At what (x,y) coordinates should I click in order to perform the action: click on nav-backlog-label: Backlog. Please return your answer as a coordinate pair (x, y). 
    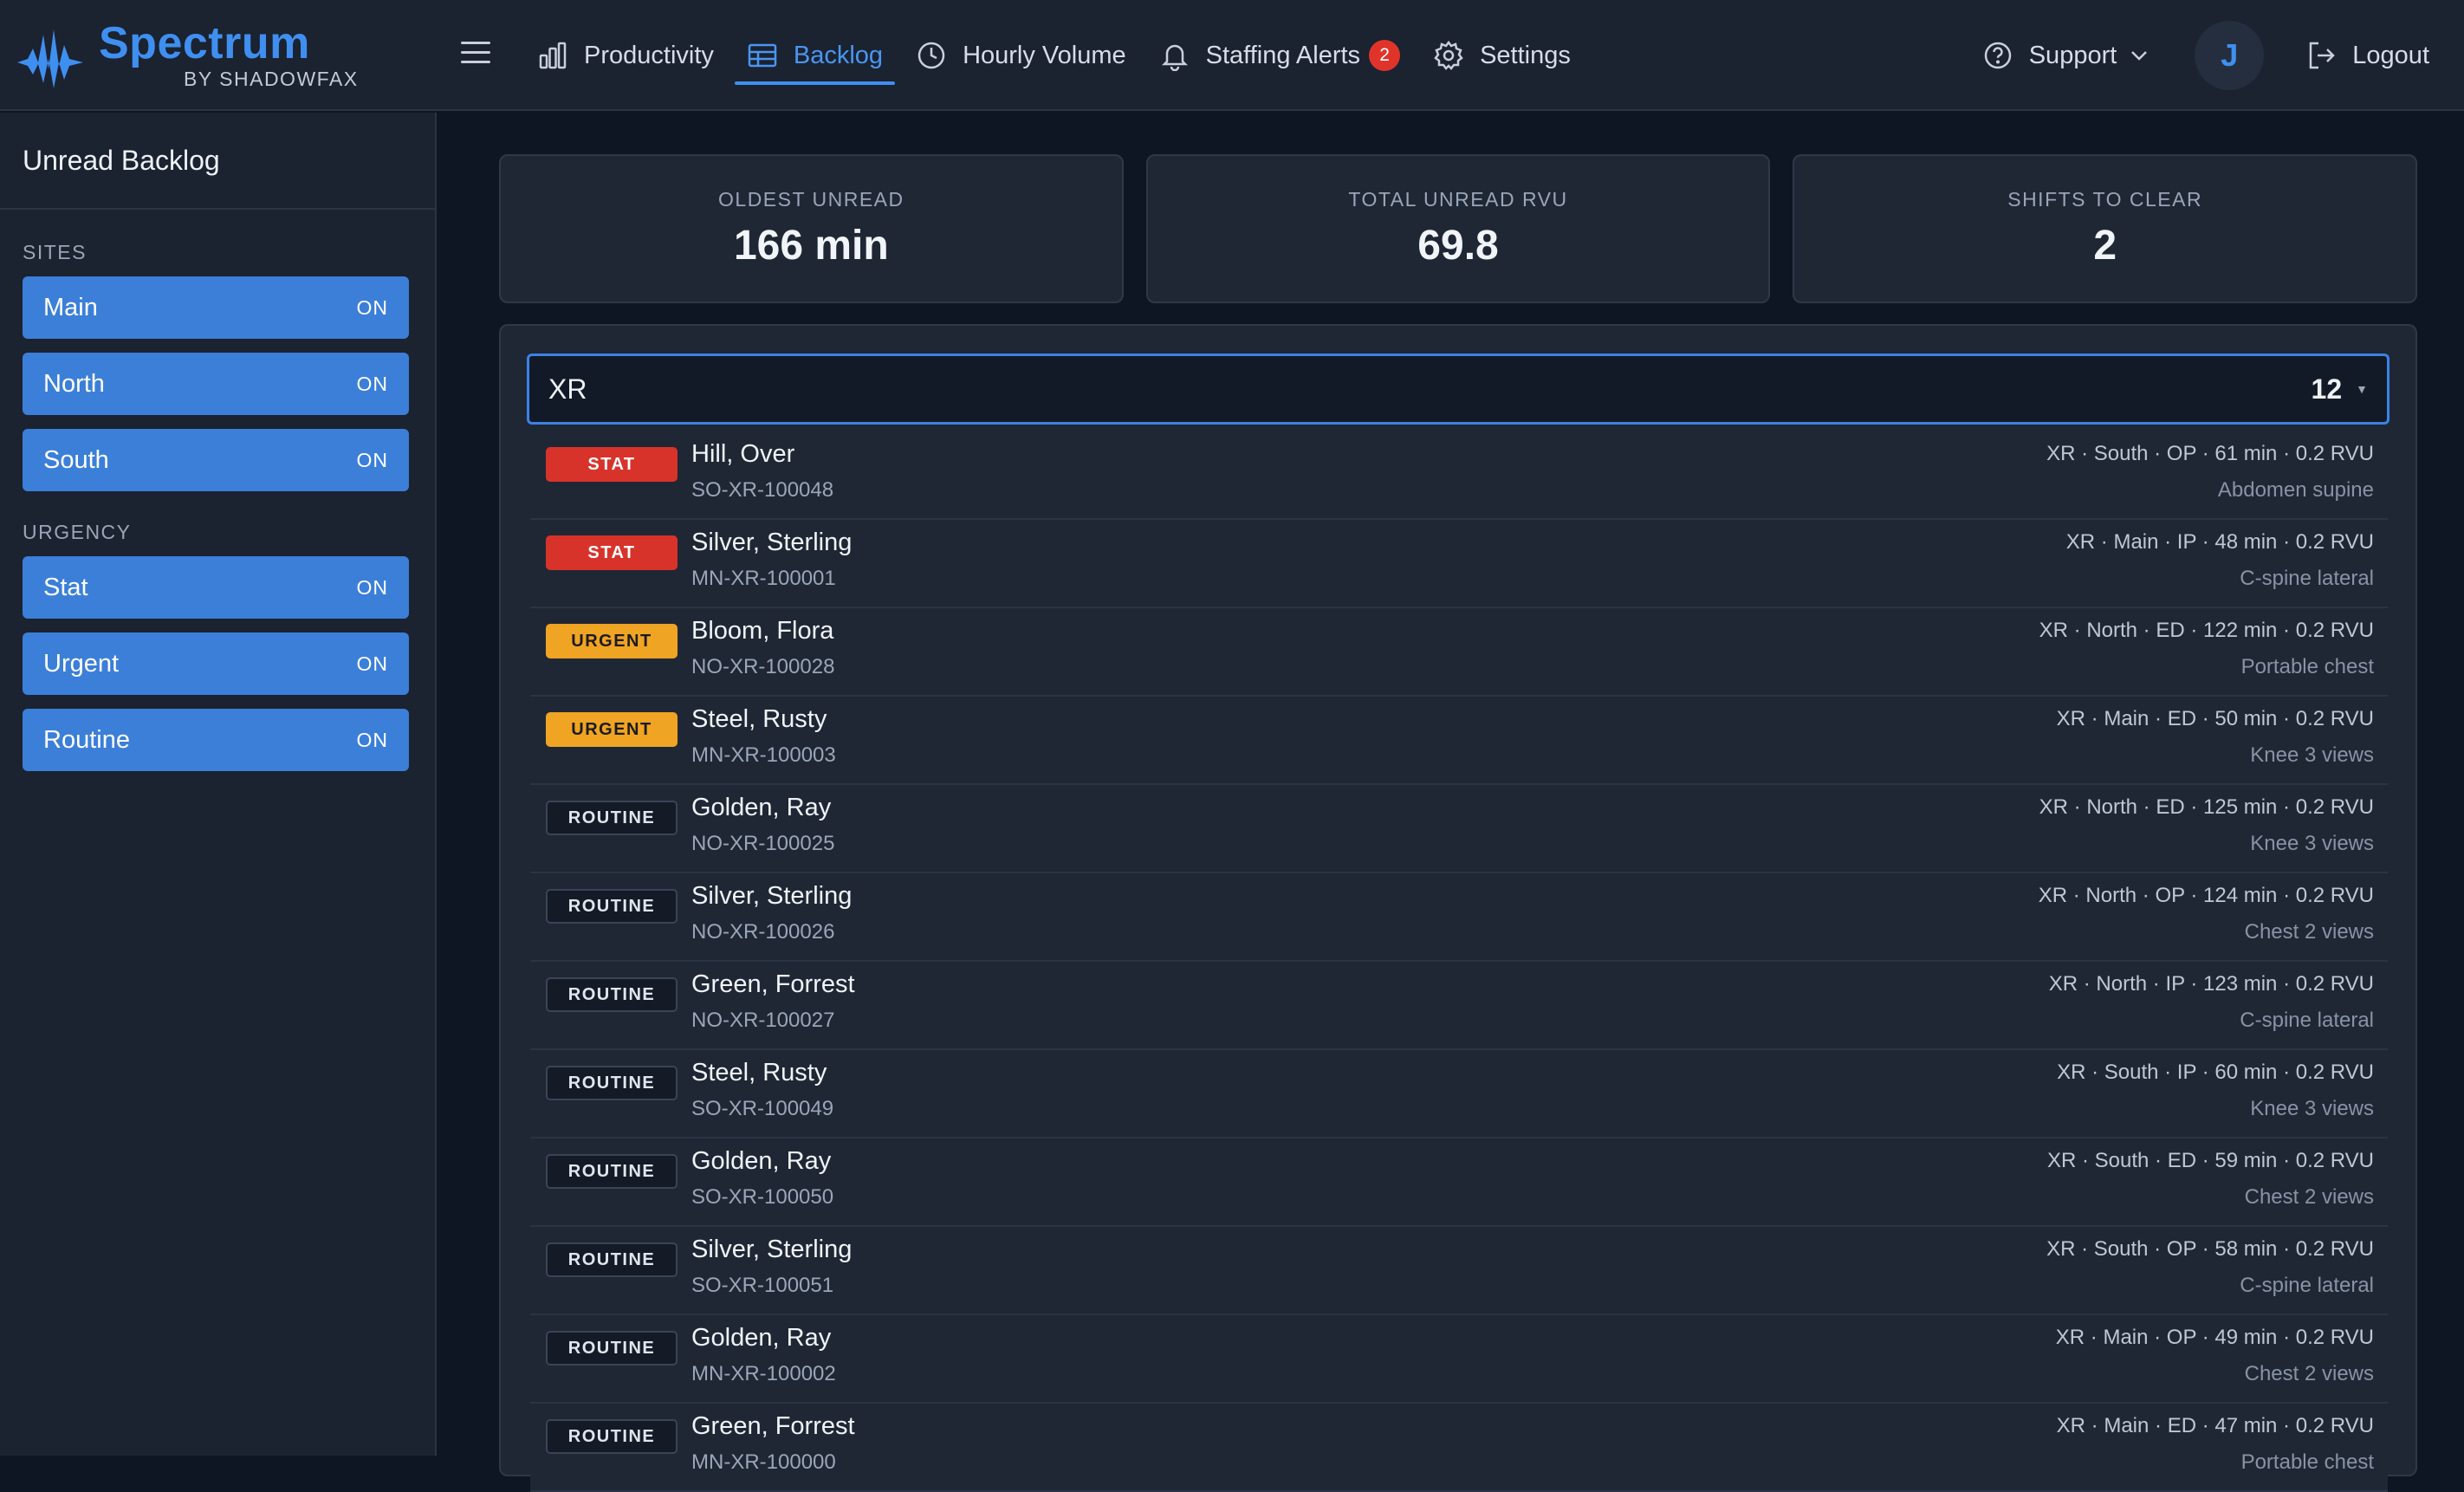
    Looking at the image, I should click on (839, 55).